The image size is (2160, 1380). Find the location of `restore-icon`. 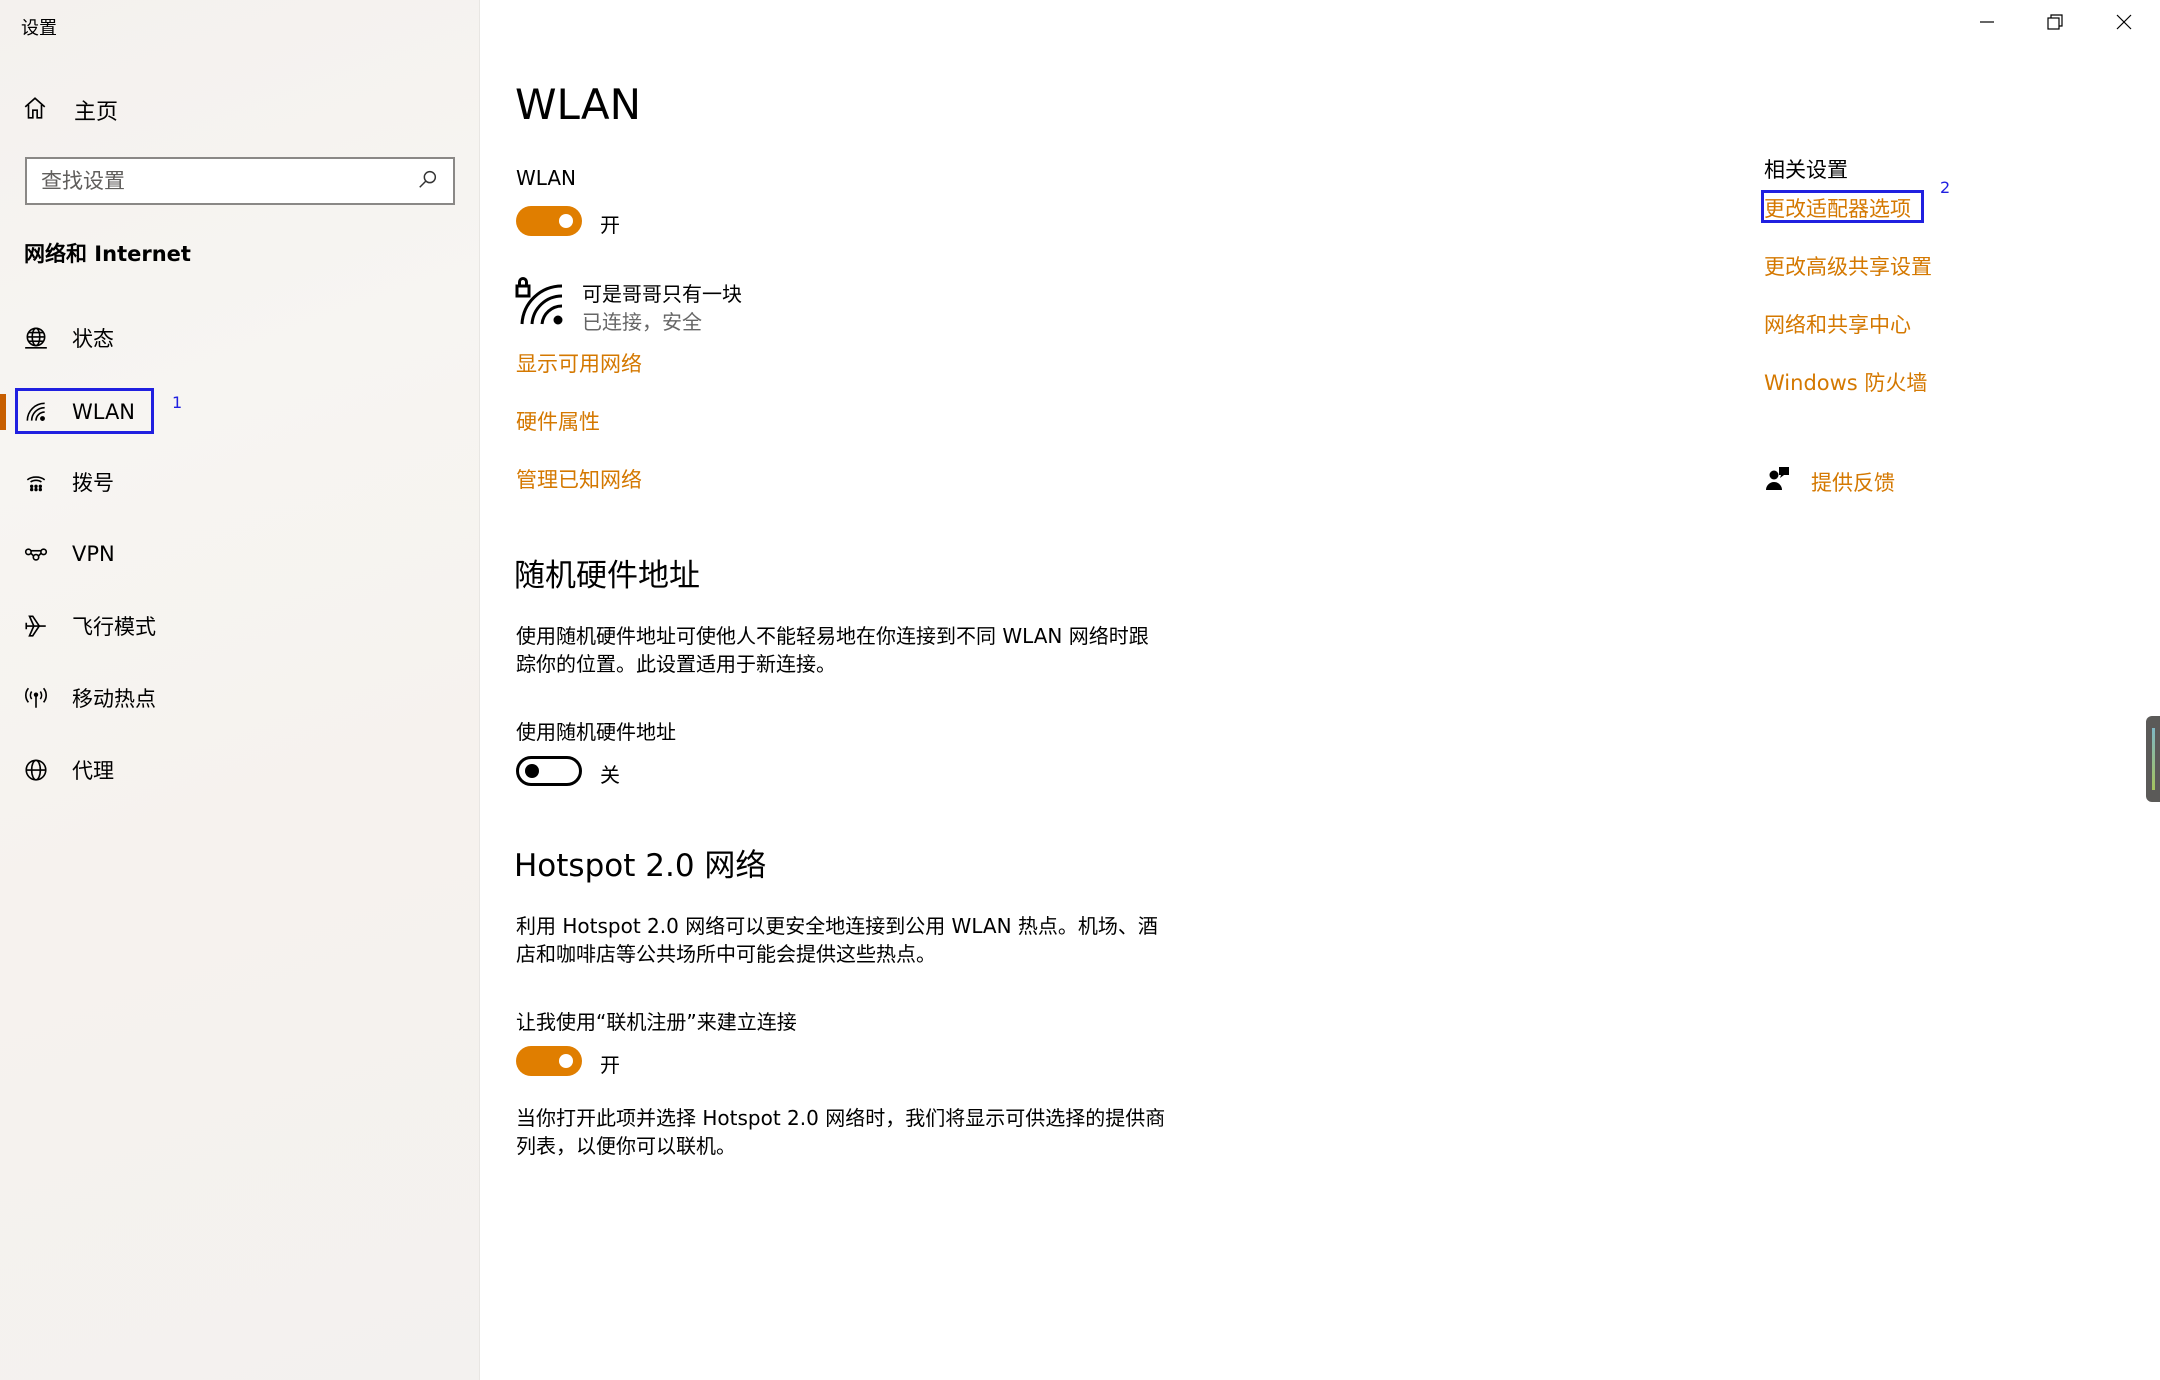

restore-icon is located at coordinates (2055, 24).